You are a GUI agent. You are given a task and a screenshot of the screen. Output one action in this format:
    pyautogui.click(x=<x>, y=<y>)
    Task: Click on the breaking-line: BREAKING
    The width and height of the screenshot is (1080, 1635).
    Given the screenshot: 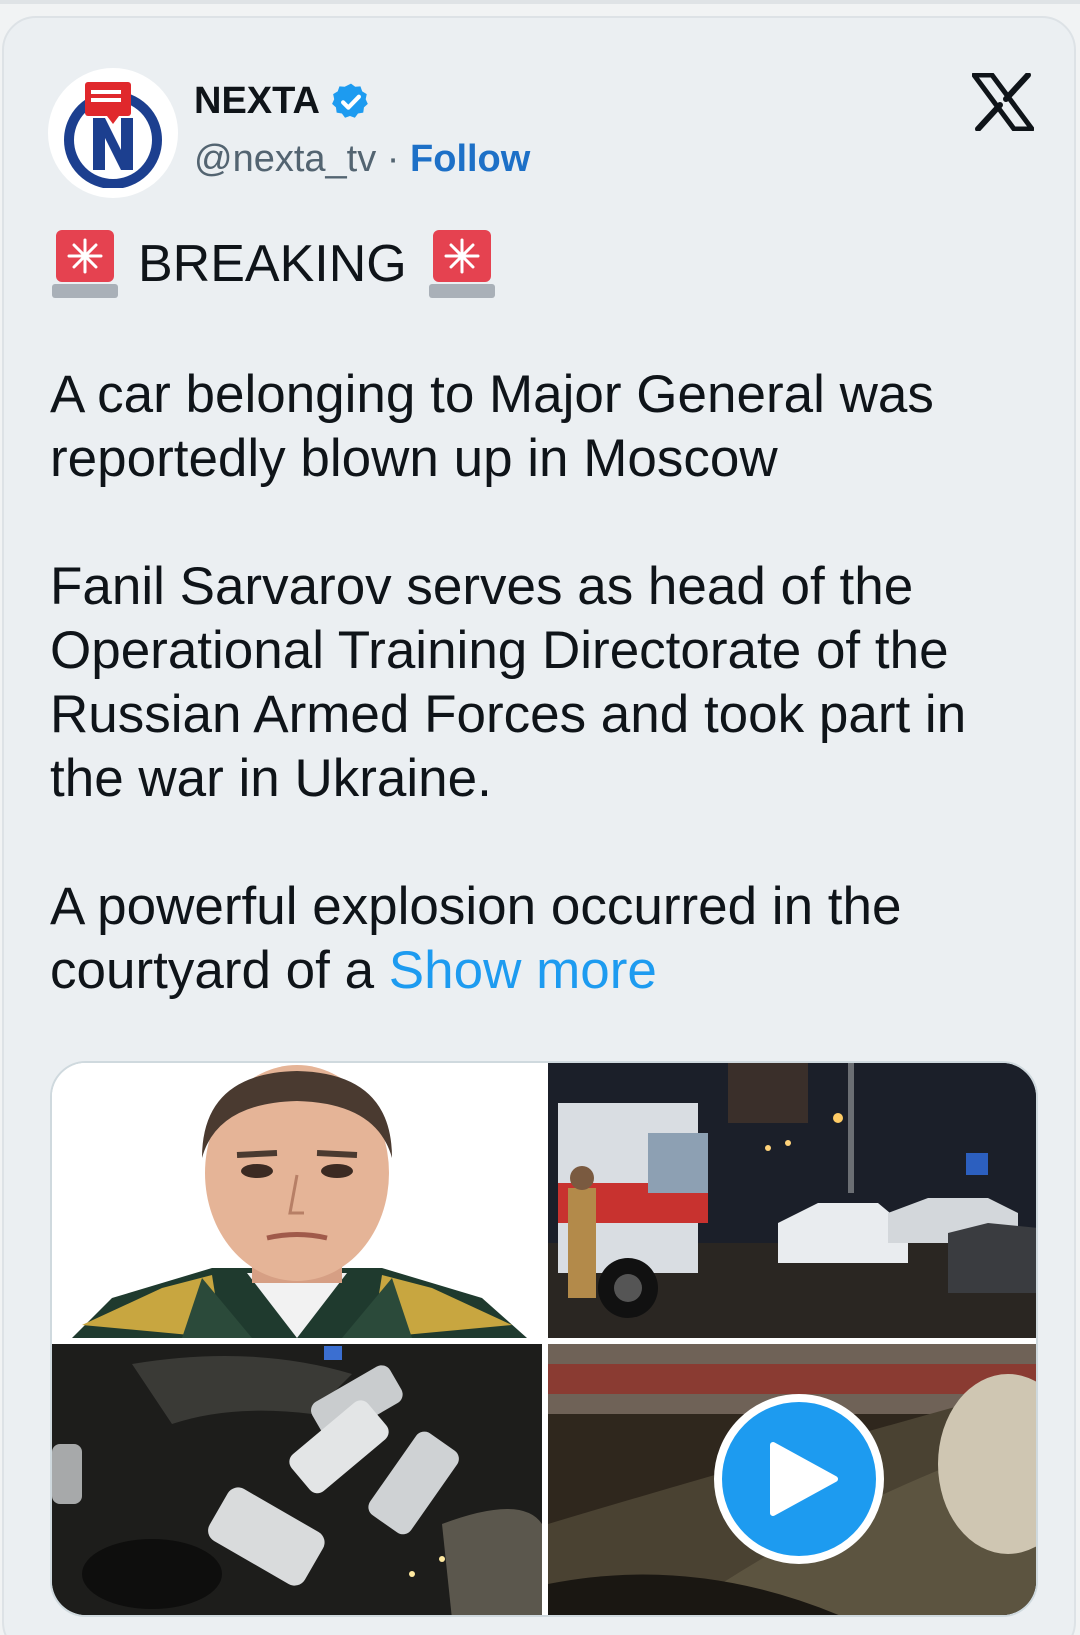 What is the action you would take?
    pyautogui.click(x=273, y=264)
    